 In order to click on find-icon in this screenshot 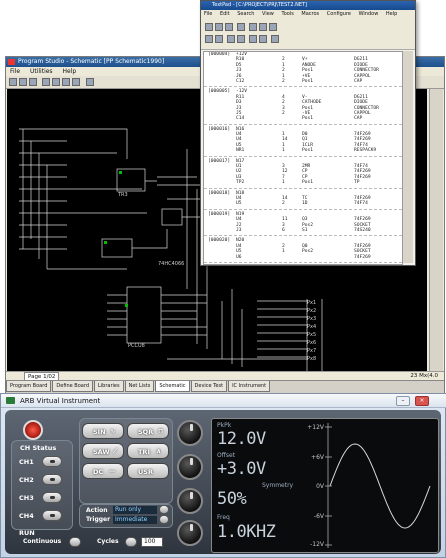, I will do `click(231, 39)`.